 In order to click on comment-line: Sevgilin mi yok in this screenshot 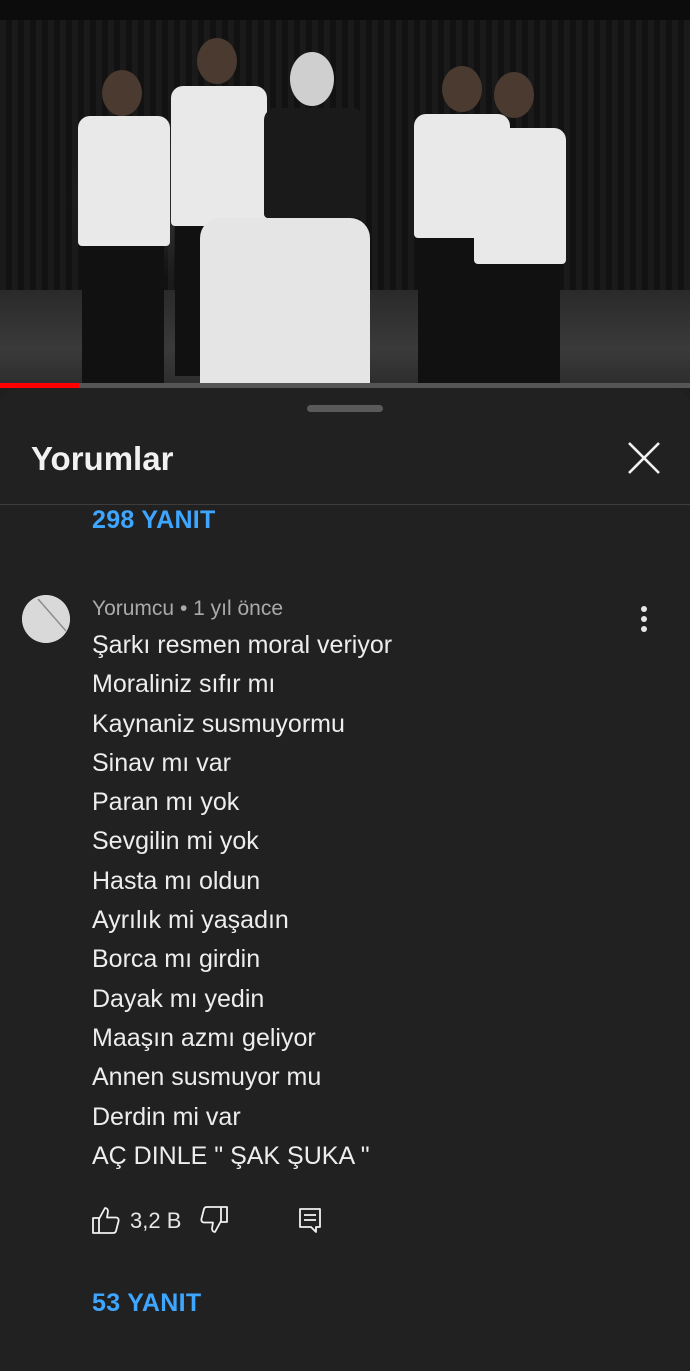, I will do `click(175, 841)`.